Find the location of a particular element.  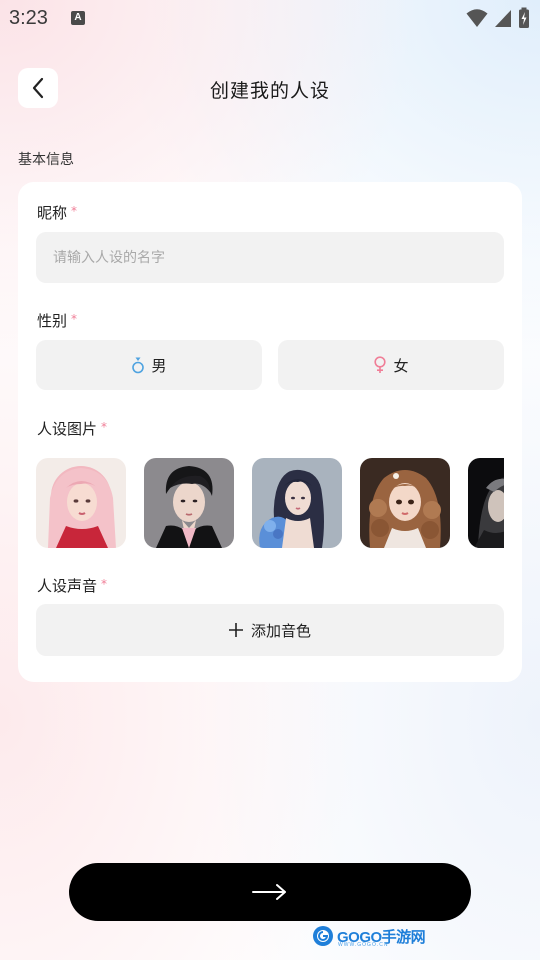

images-label-text: 人设图片 is located at coordinates (67, 429).